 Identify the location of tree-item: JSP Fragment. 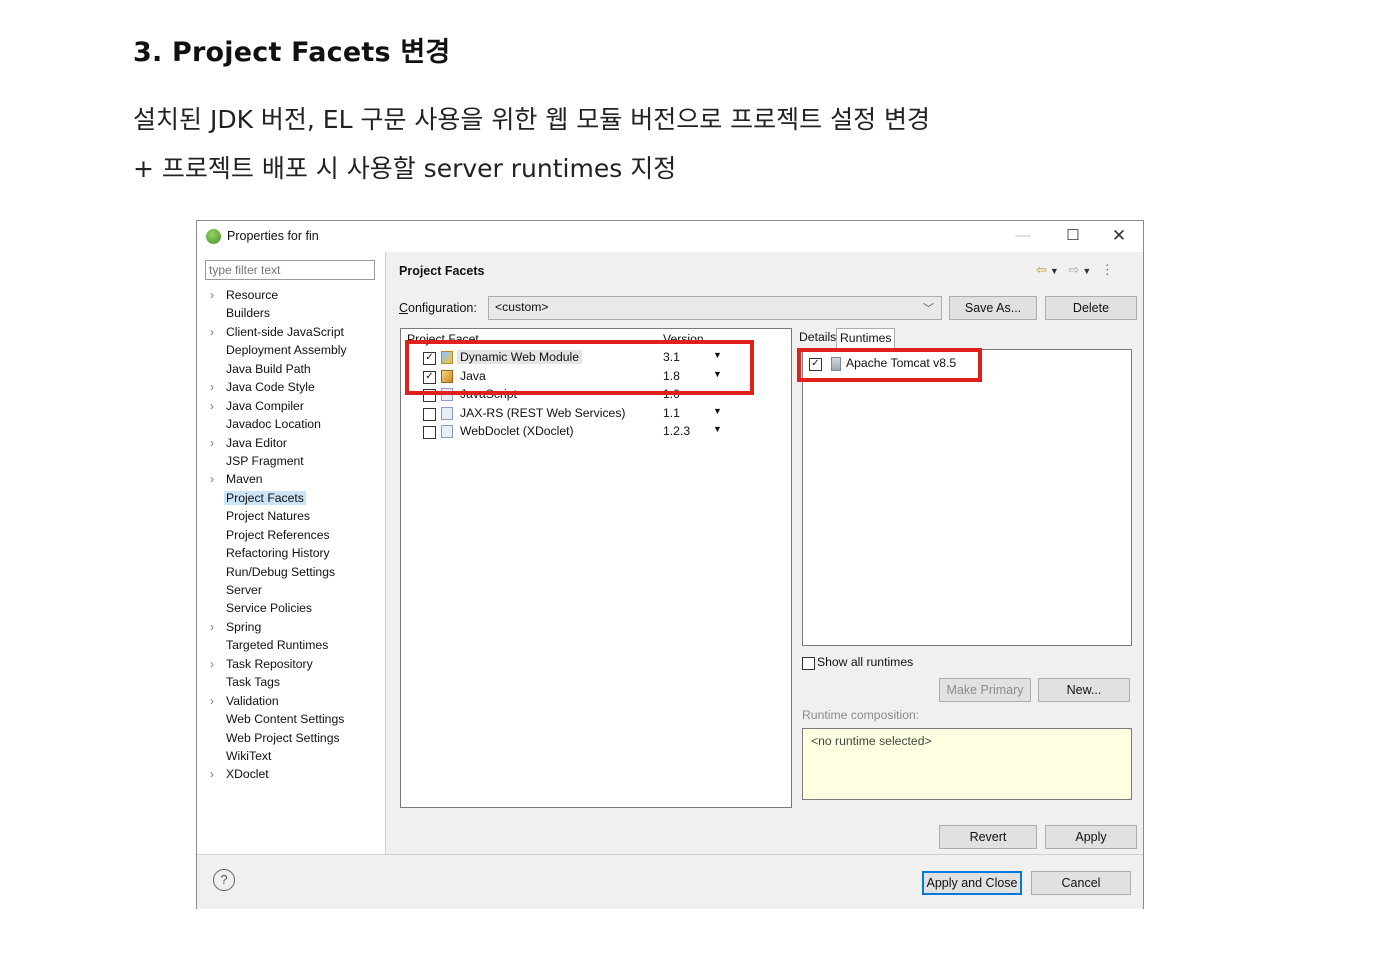
(276, 461).